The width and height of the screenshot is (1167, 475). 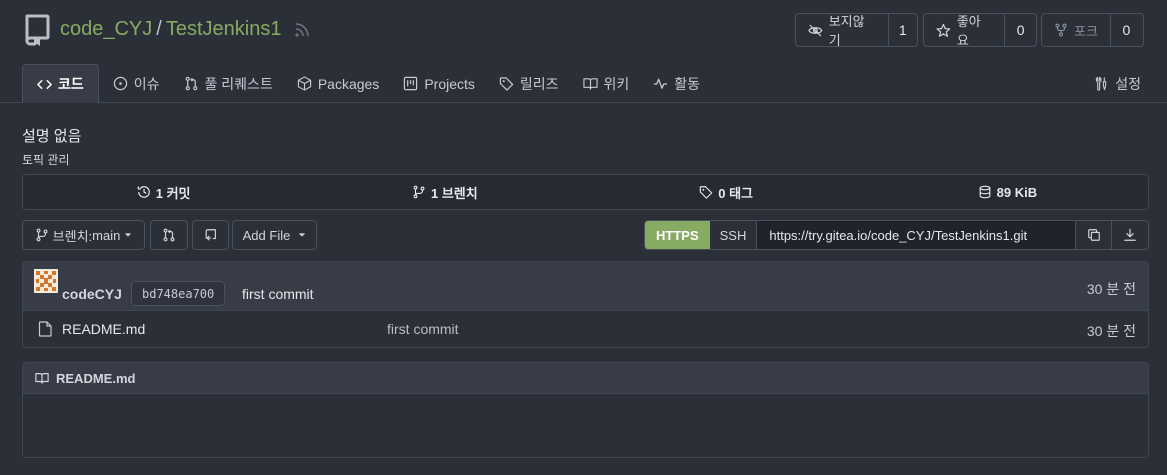 What do you see at coordinates (1086, 31) in the screenshot?
I see `fork-label: 포크` at bounding box center [1086, 31].